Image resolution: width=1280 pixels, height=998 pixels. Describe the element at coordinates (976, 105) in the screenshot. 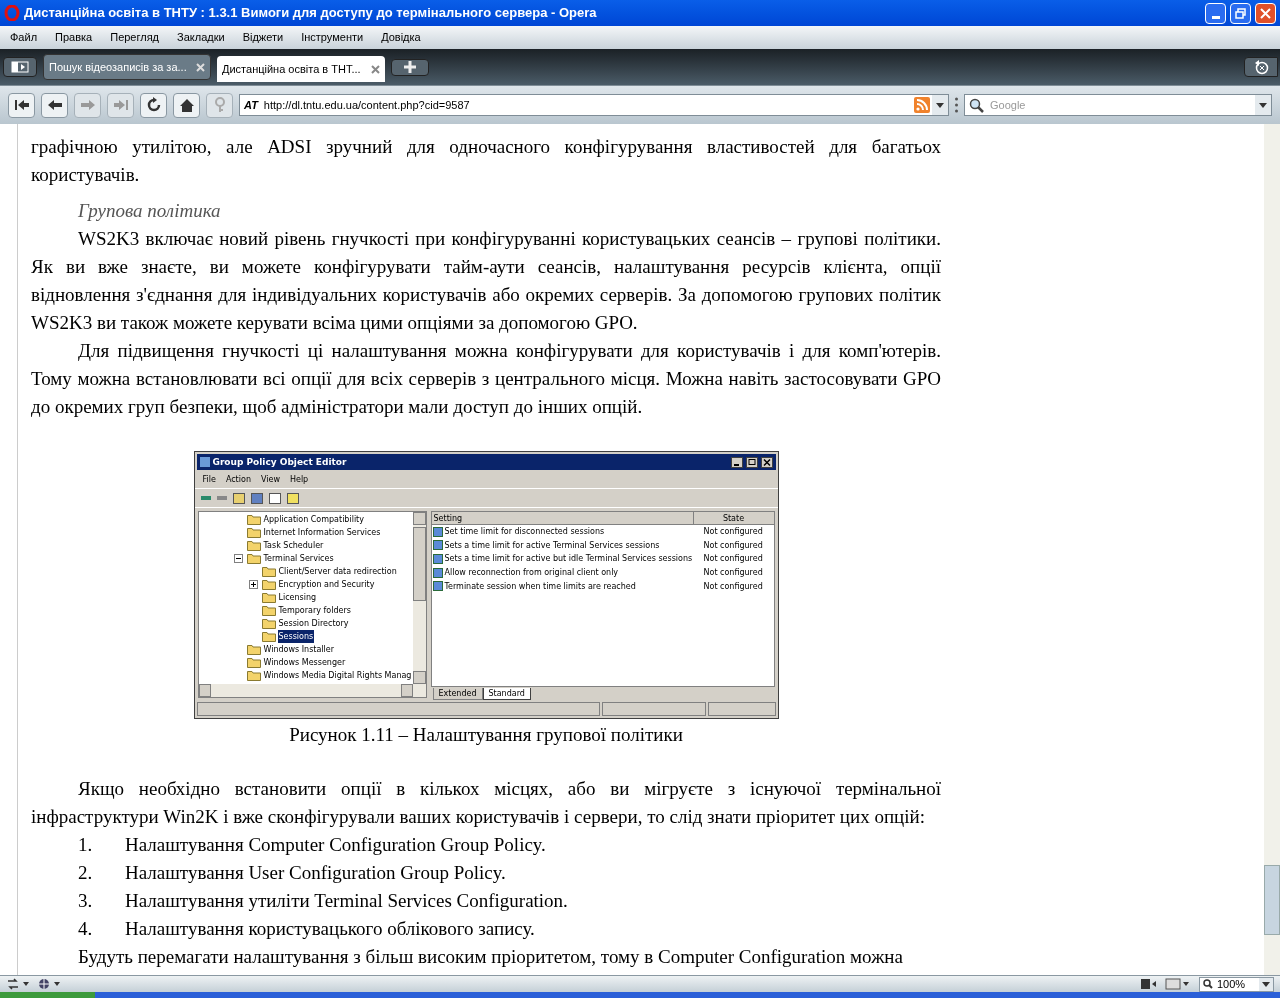

I see `search-icon` at that location.